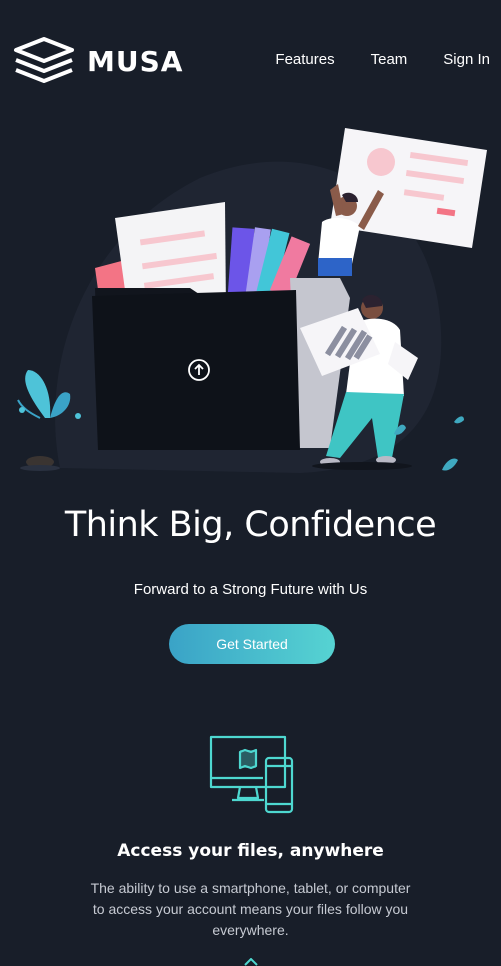 The width and height of the screenshot is (501, 966). What do you see at coordinates (44, 60) in the screenshot?
I see `stacked-layers-icon` at bounding box center [44, 60].